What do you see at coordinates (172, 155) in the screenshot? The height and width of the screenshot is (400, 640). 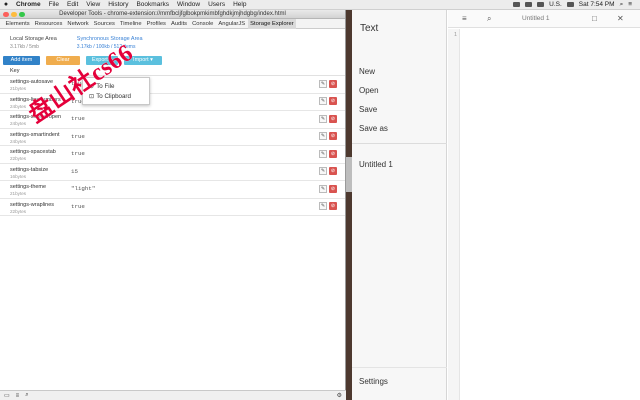 I see `table-row: settings-spacestab 22bytes true ✎ ⊘` at bounding box center [172, 155].